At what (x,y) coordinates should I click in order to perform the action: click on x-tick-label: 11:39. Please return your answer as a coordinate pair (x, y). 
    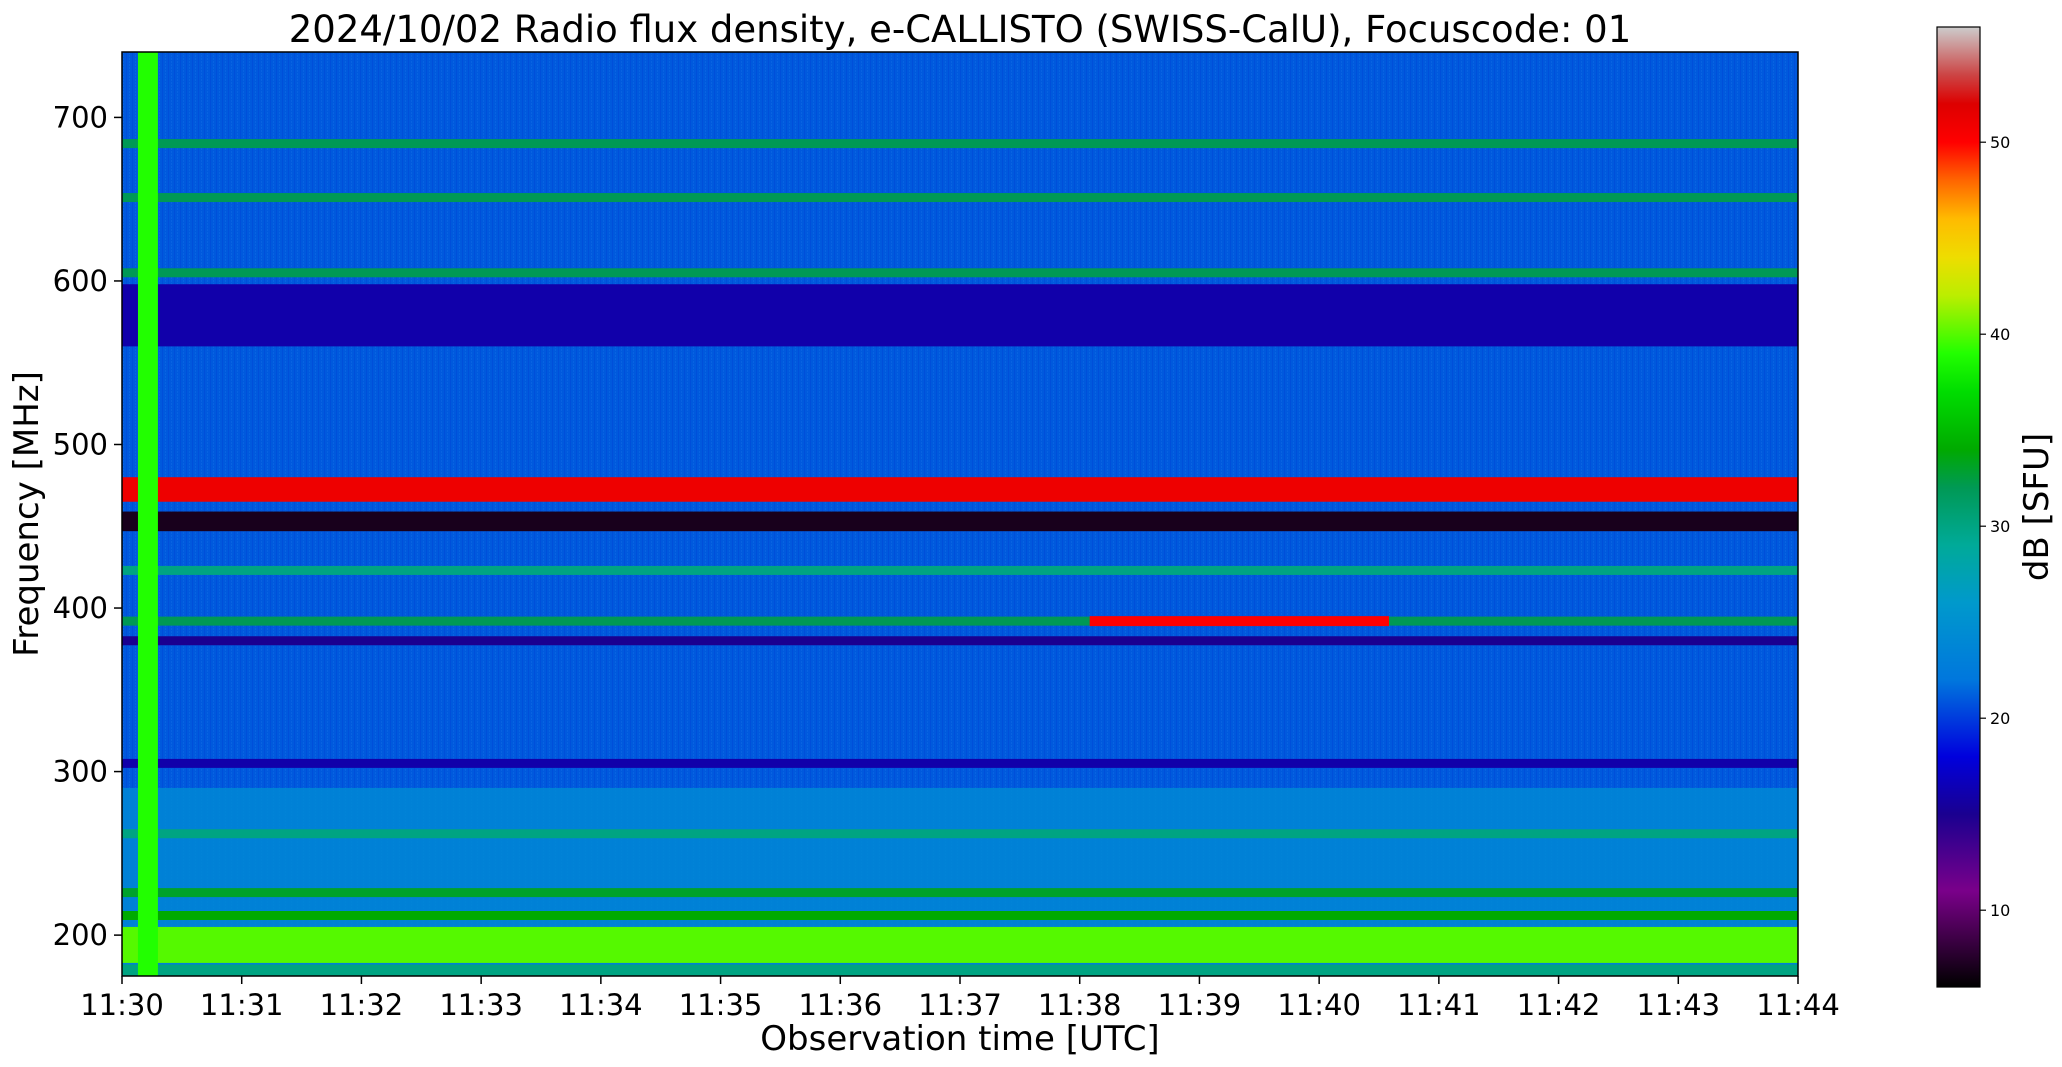
    Looking at the image, I should click on (1200, 1005).